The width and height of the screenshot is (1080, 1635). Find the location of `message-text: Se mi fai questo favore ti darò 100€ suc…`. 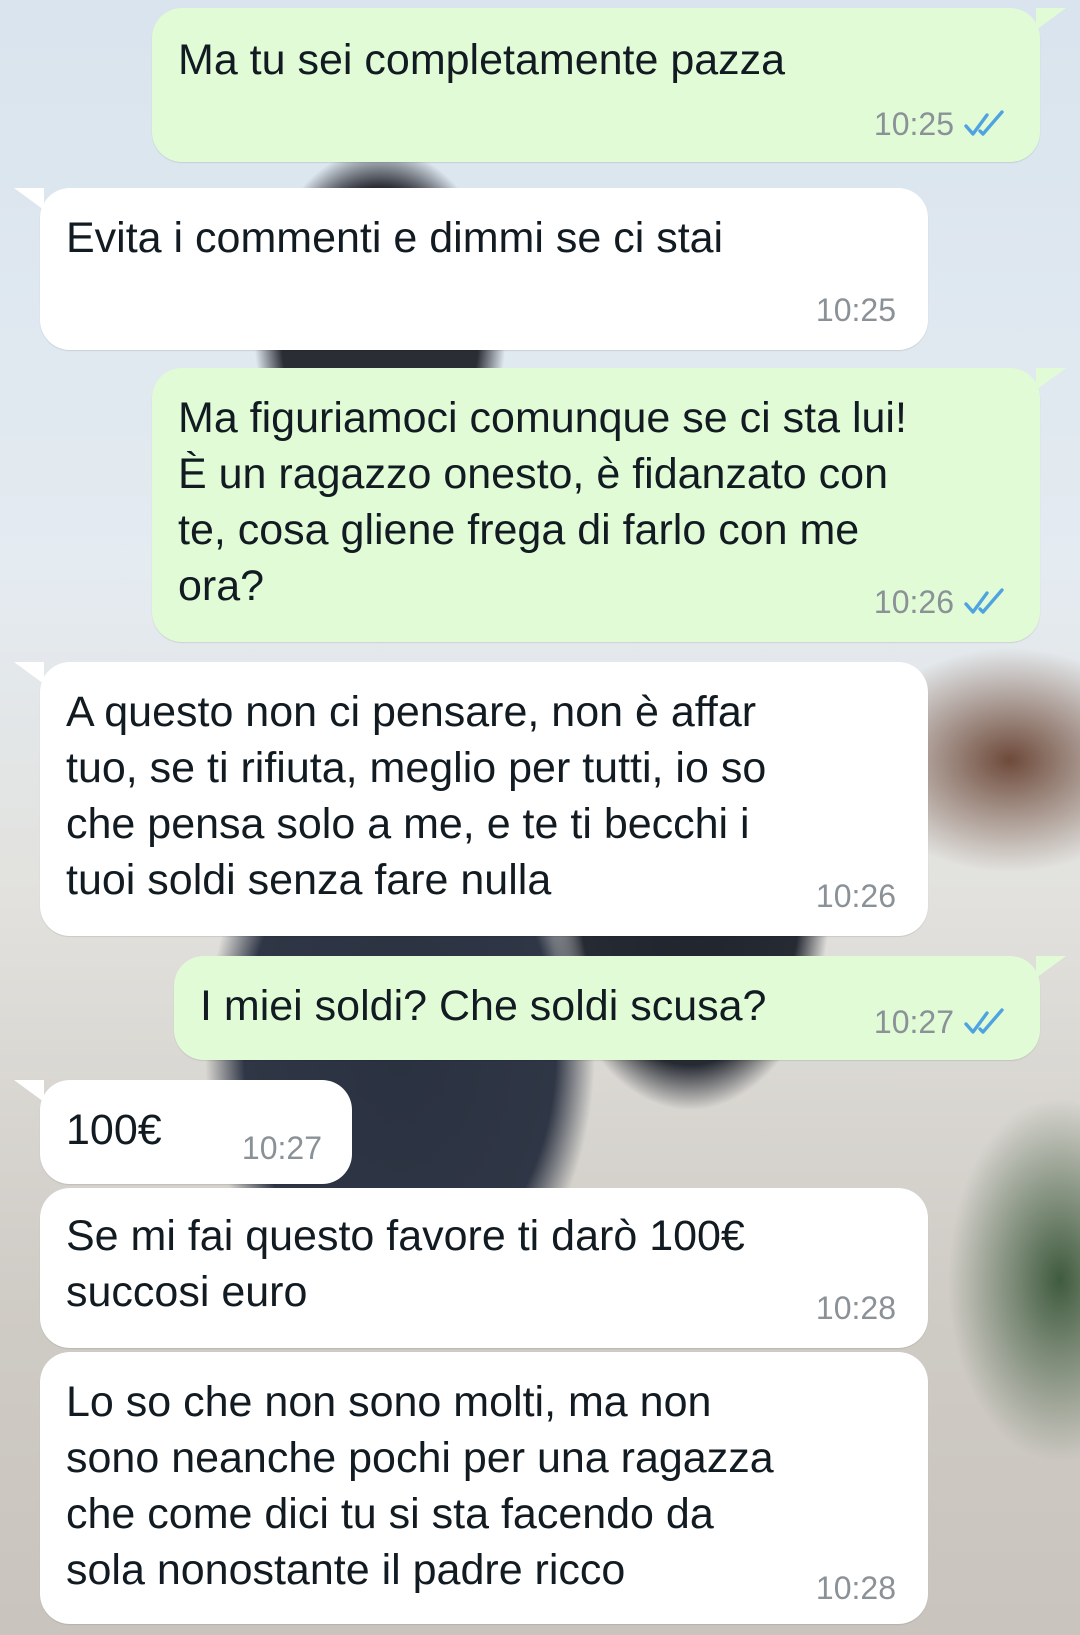

message-text: Se mi fai questo favore ti darò 100€ suc… is located at coordinates (405, 1264).